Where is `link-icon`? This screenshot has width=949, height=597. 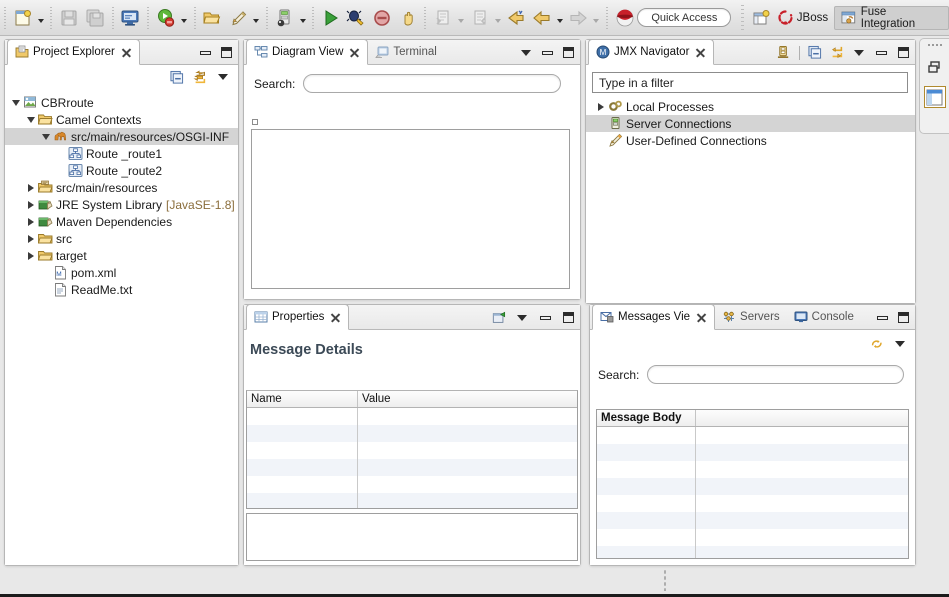 link-icon is located at coordinates (837, 53).